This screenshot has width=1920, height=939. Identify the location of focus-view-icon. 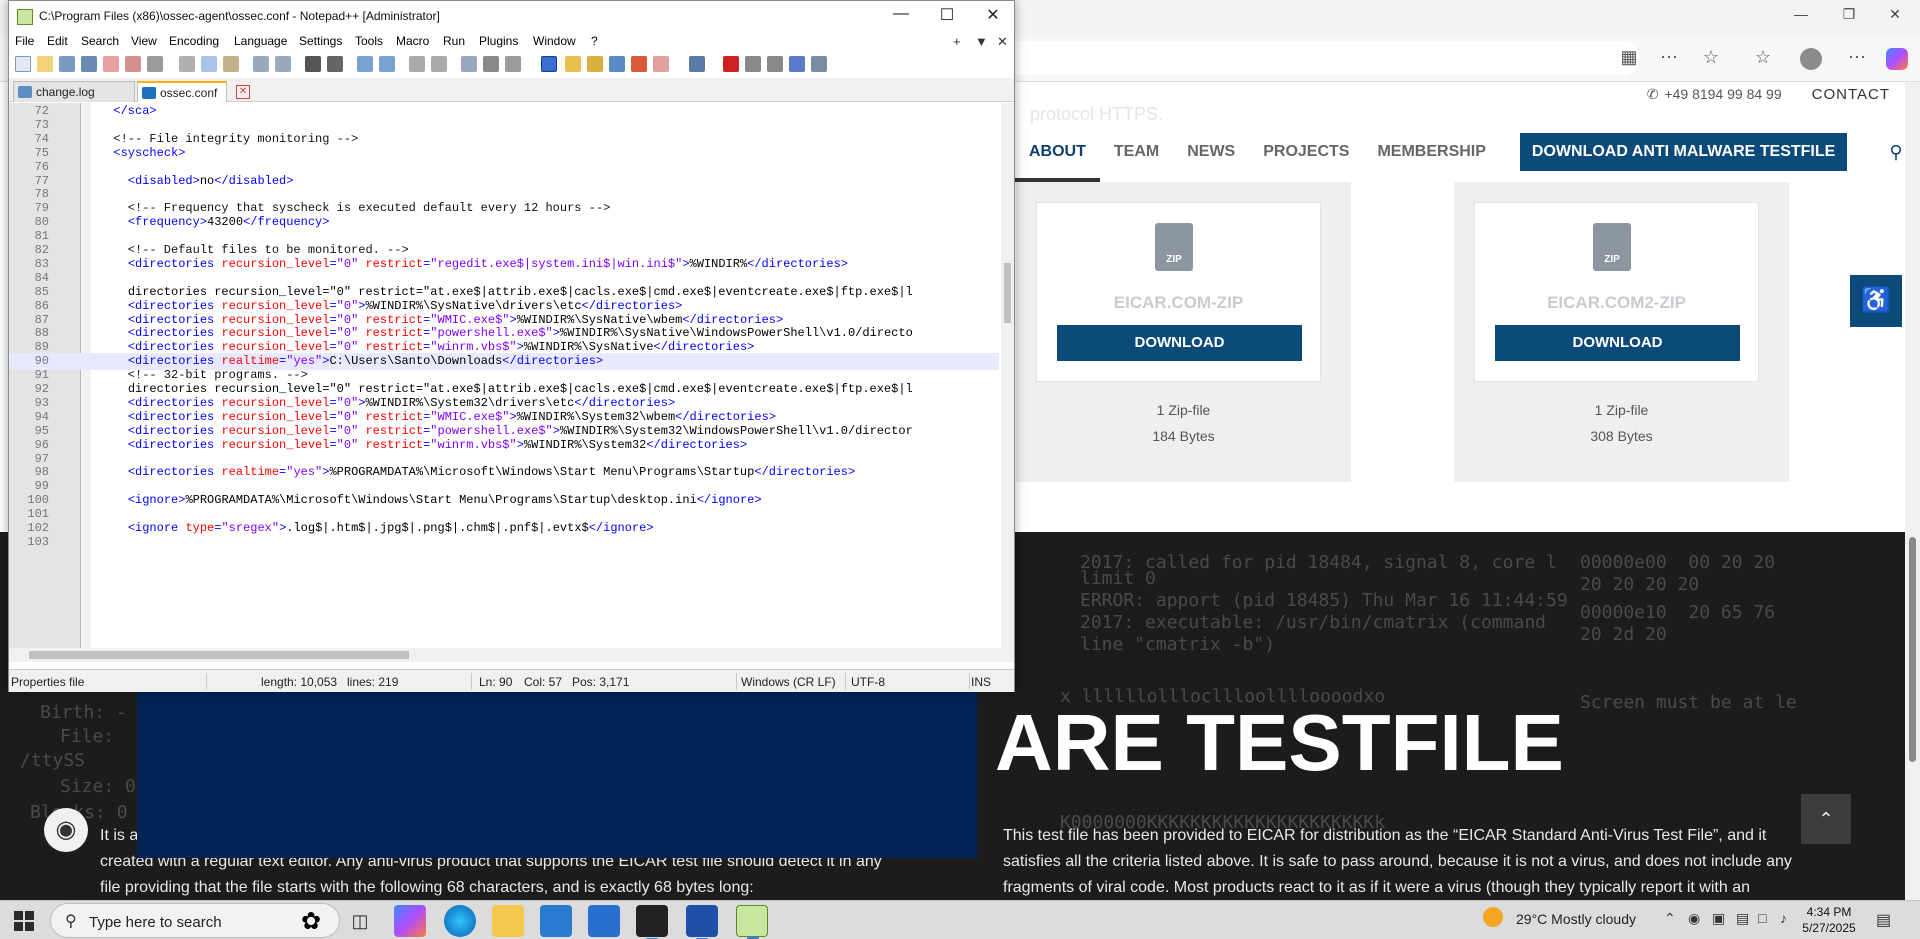
(697, 64).